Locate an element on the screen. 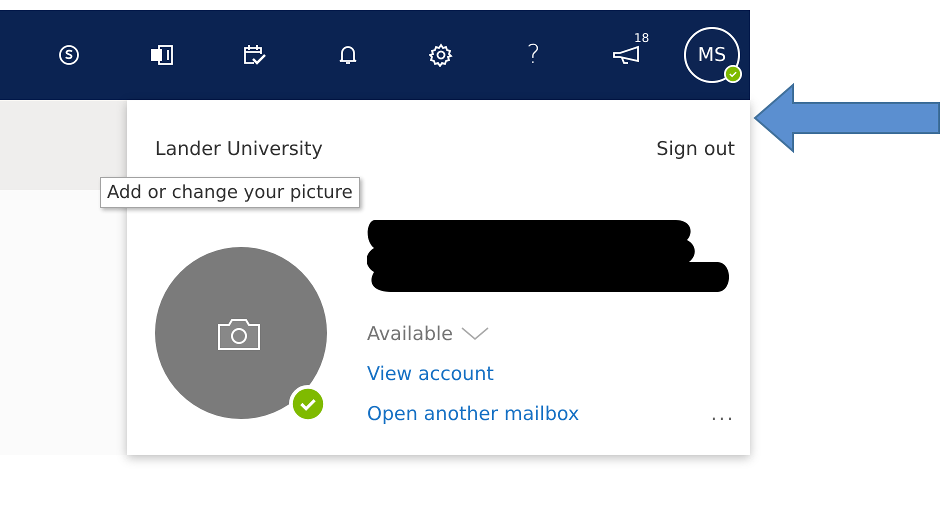  account-link: Open another mailbox is located at coordinates (473, 414).